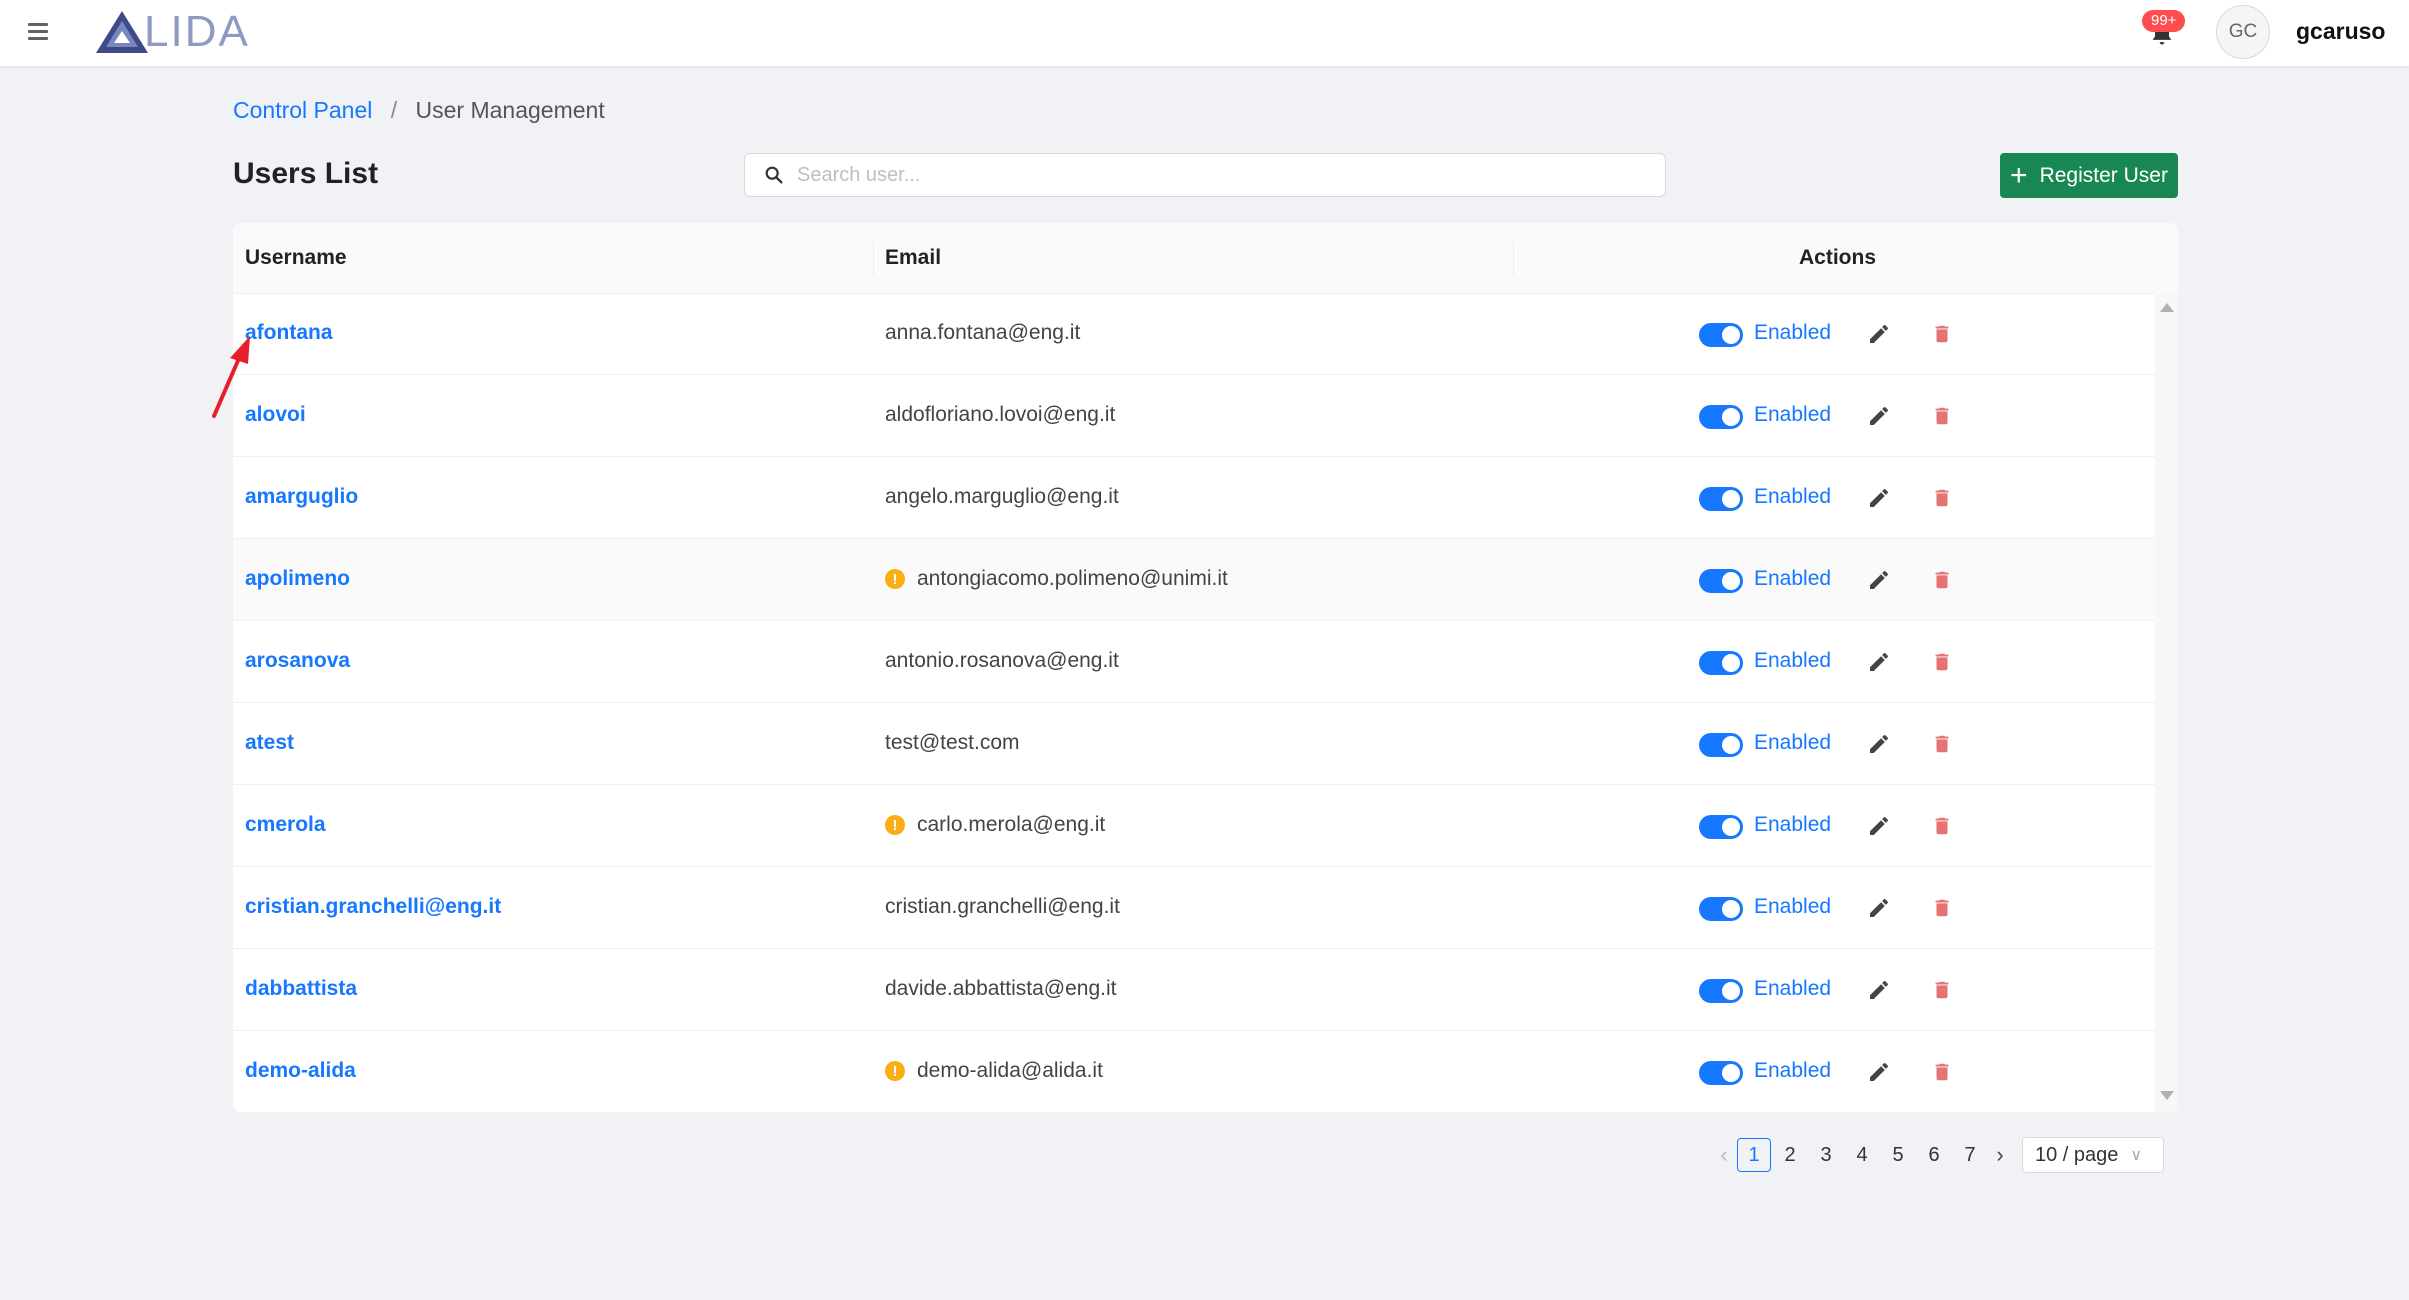 This screenshot has width=2409, height=1300. Describe the element at coordinates (2019, 175) in the screenshot. I see `plus-icon: +` at that location.